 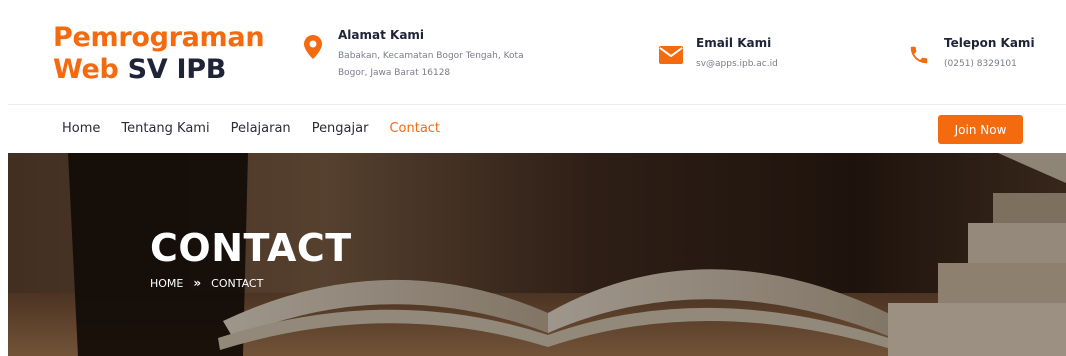 I want to click on nav-item-contact: Contact, so click(x=414, y=128).